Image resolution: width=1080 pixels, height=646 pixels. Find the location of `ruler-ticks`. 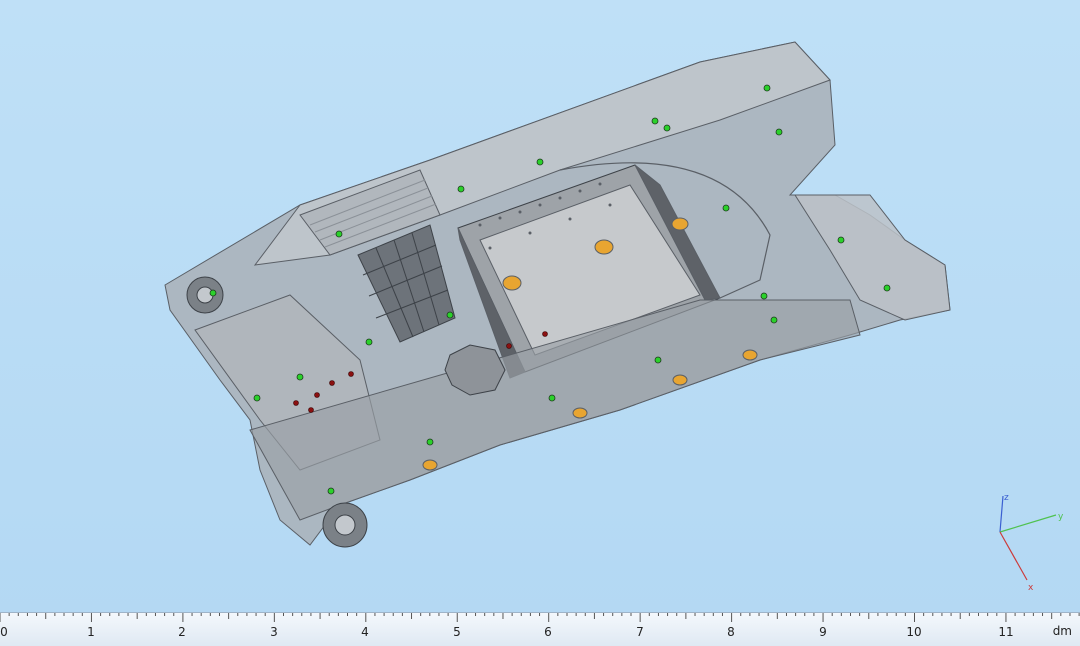

ruler-ticks is located at coordinates (540, 617).